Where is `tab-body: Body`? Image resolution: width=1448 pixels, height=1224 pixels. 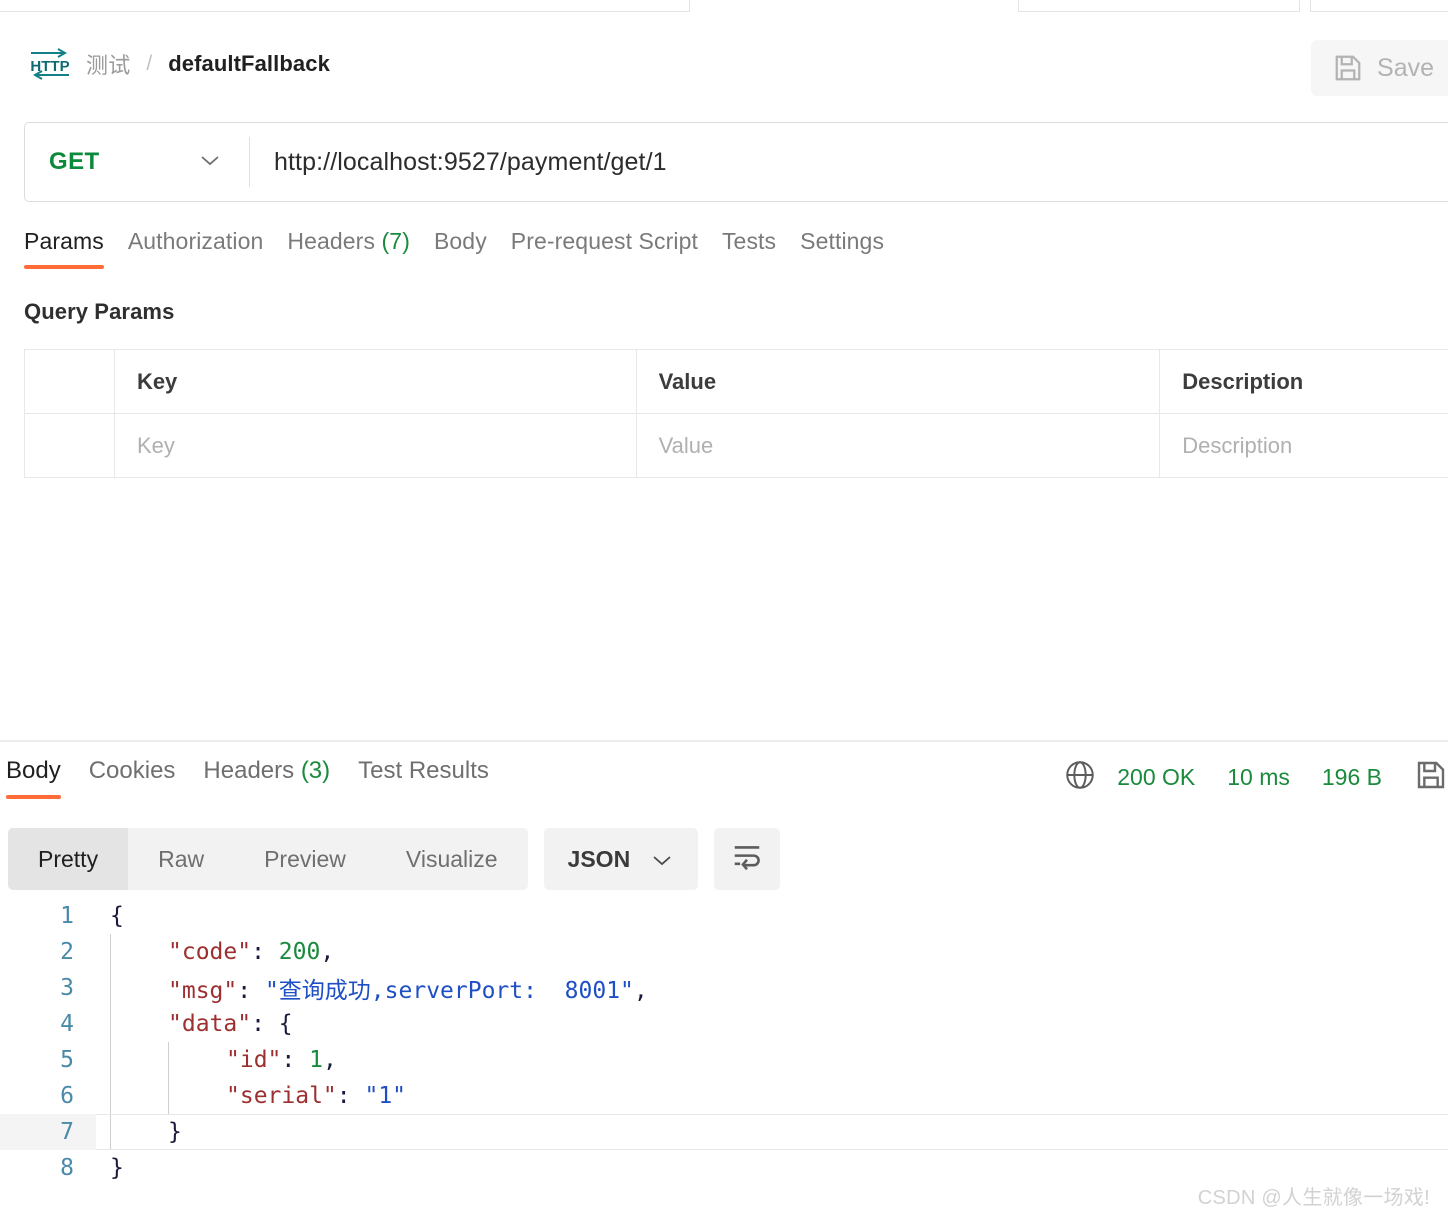 tab-body: Body is located at coordinates (472, 248).